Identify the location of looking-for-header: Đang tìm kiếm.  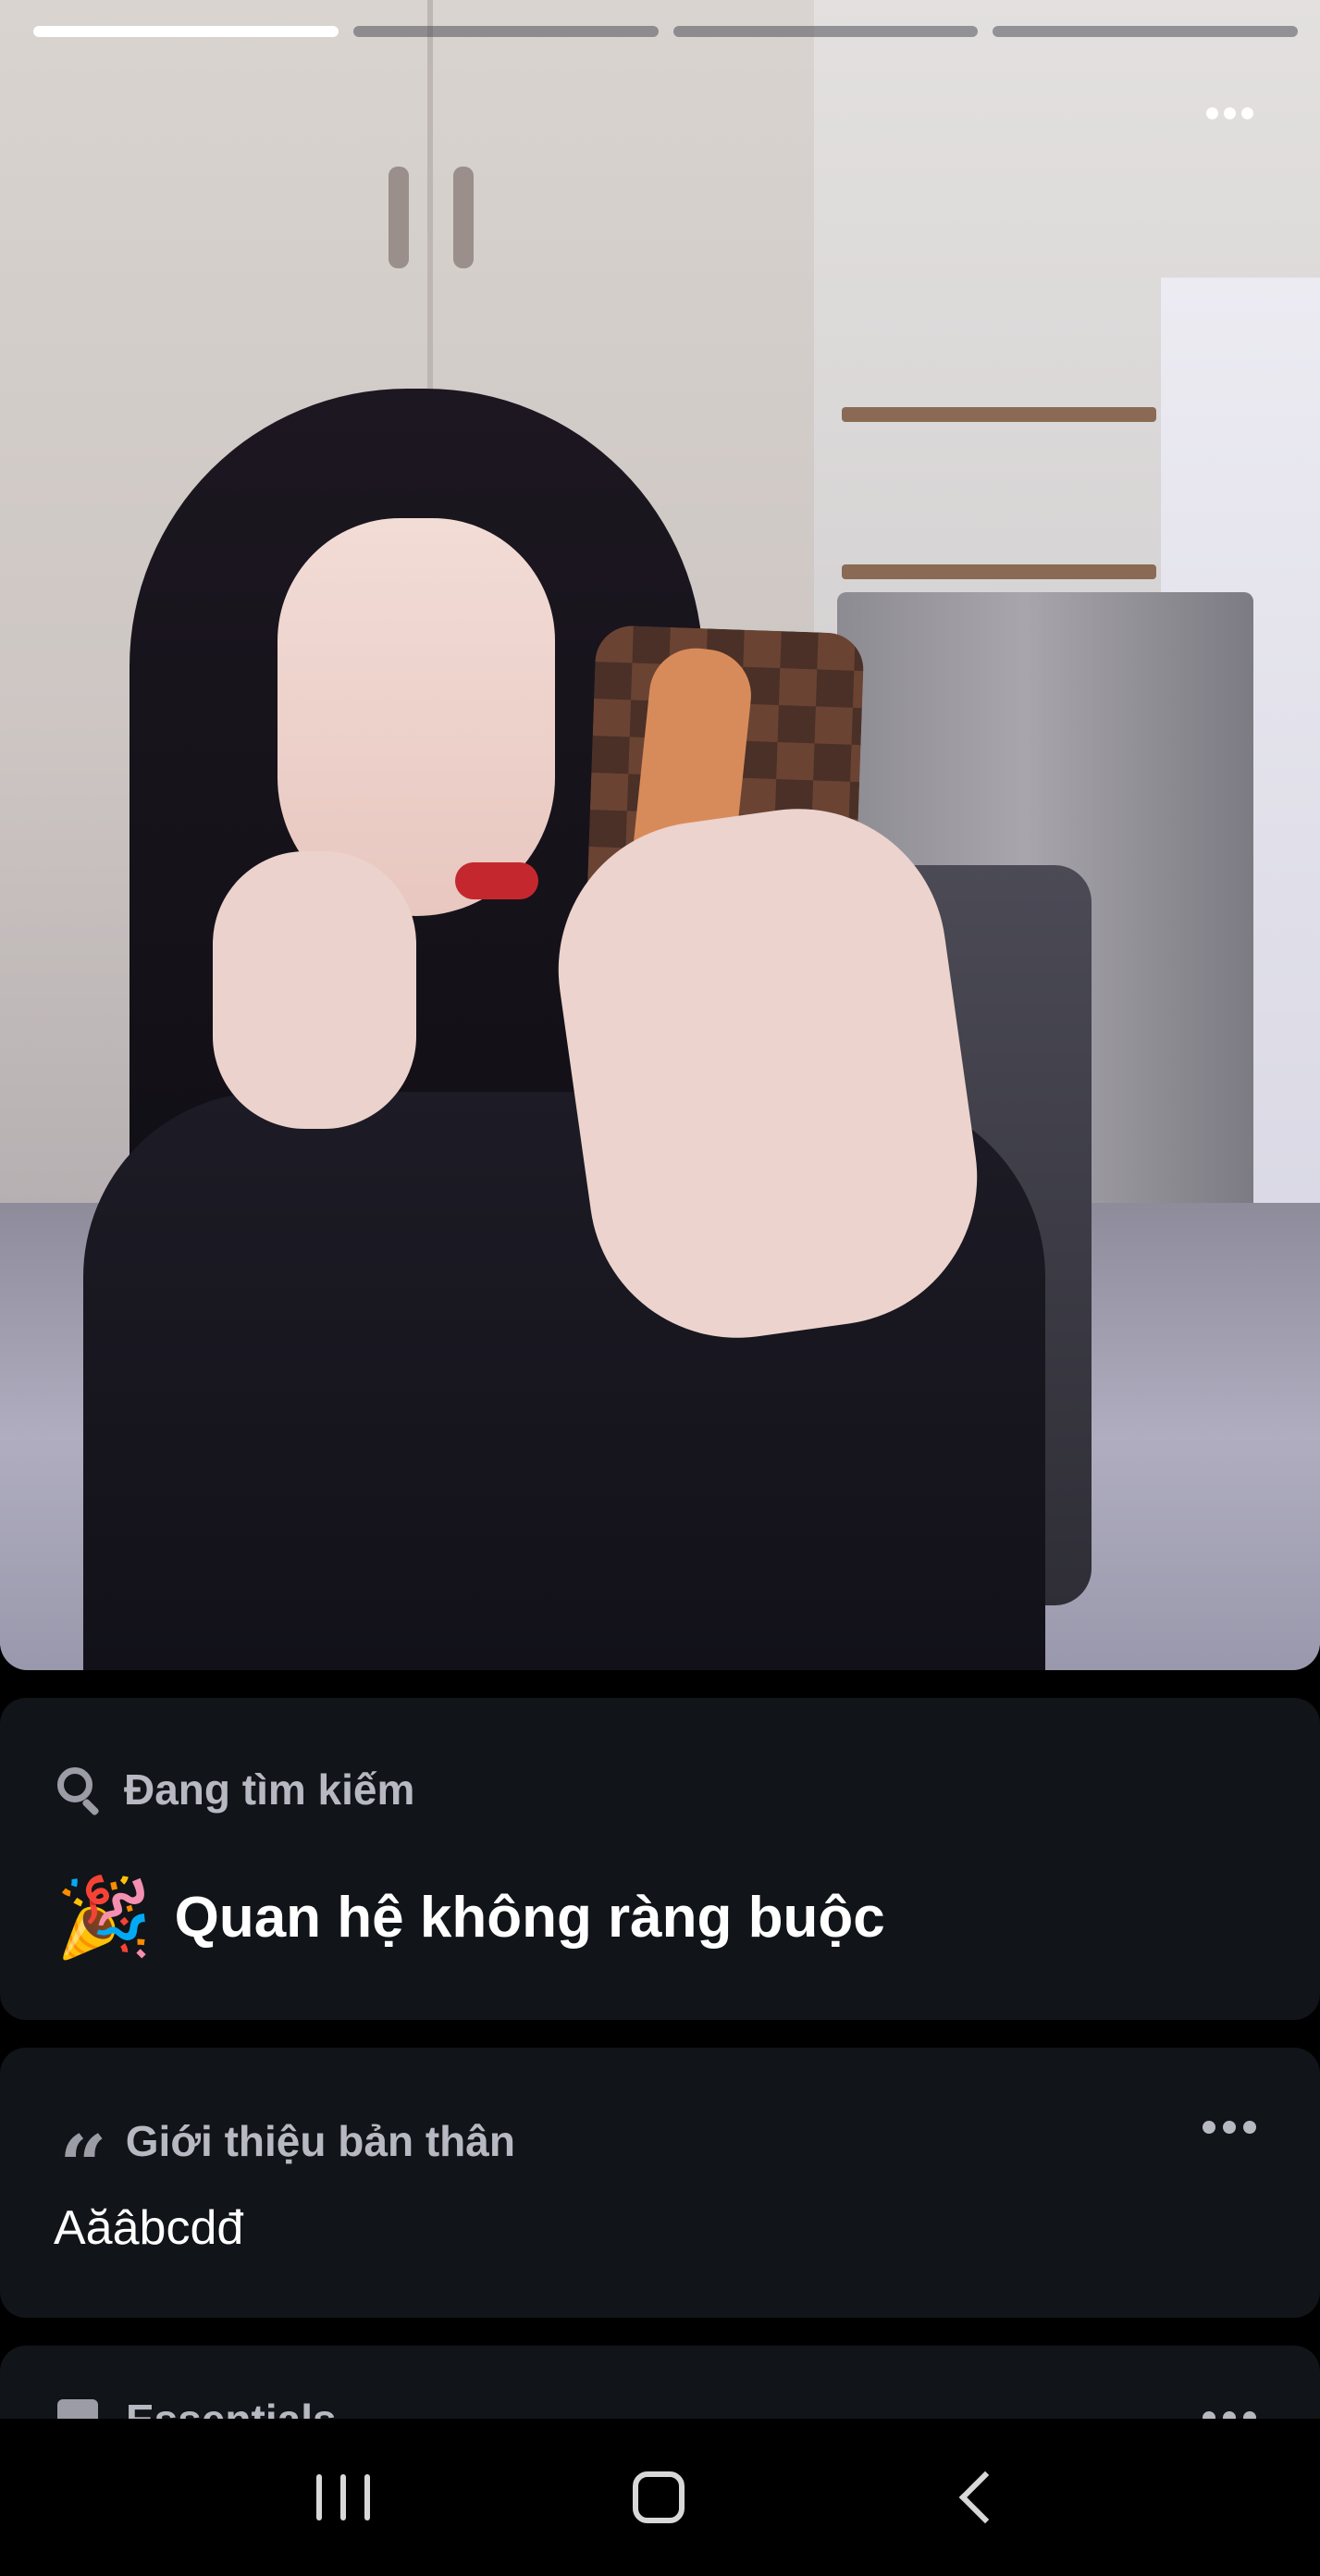
(234, 1790).